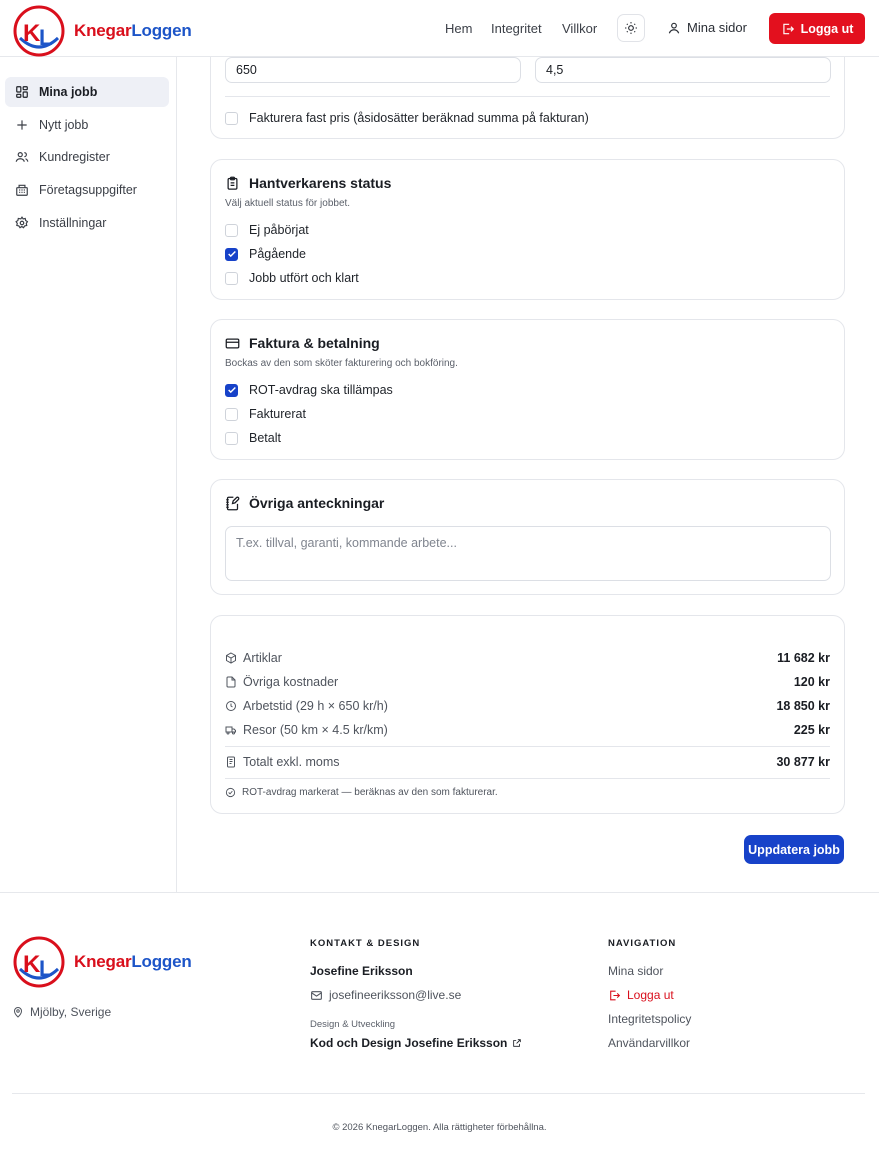 The image size is (879, 1175). Describe the element at coordinates (304, 278) in the screenshot. I see `status-option-label: Jobb utfört och klart` at that location.